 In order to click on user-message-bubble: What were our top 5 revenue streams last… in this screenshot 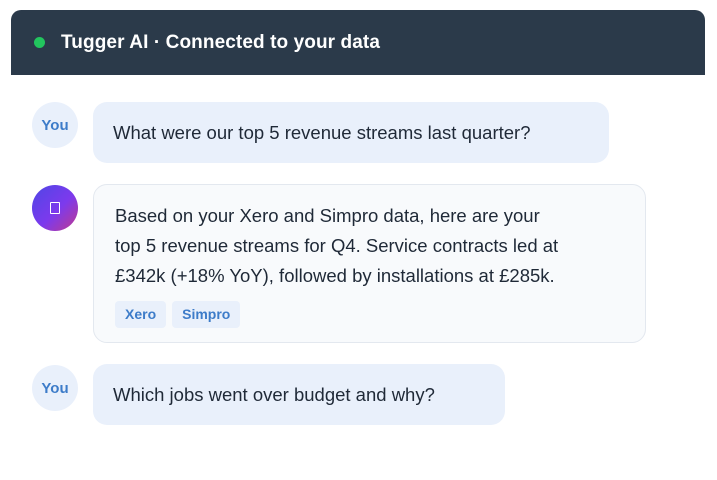, I will do `click(351, 132)`.